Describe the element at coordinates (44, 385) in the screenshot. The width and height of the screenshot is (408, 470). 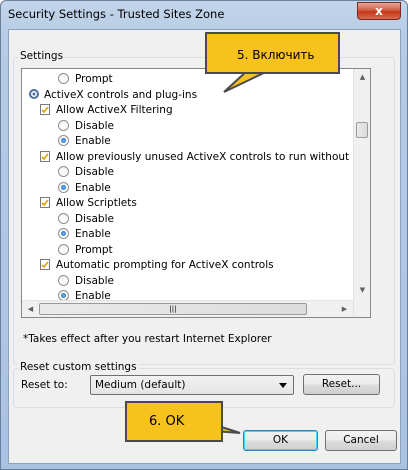
I see `reset-to-label: Reset to:` at that location.